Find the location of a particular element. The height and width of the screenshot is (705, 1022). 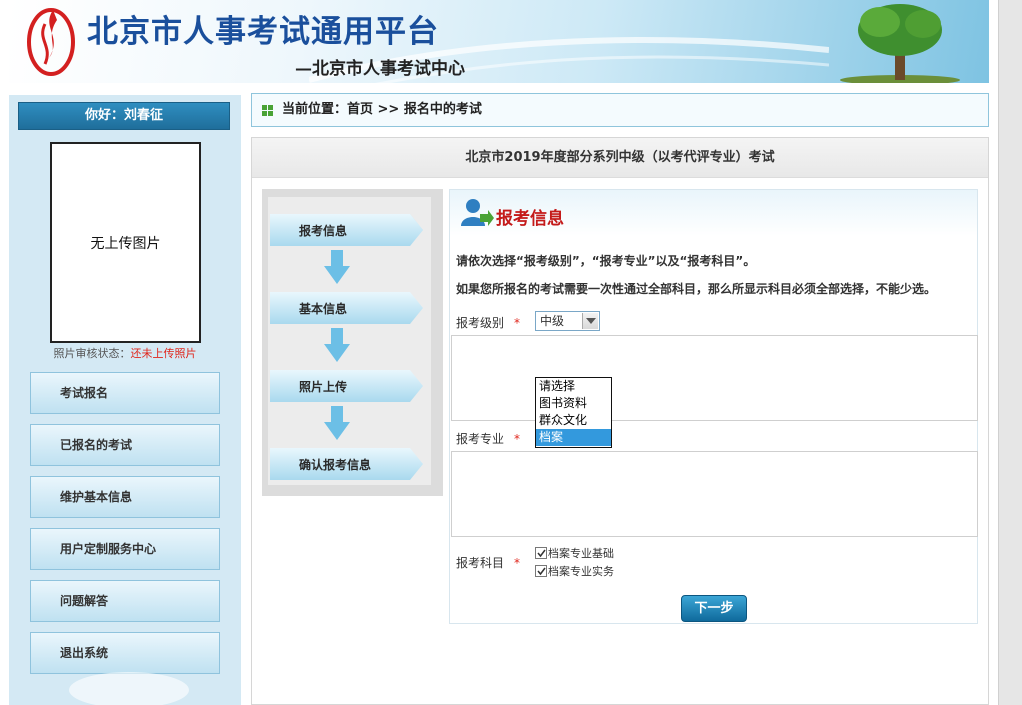

step-confirm-info: 确认报考信息 is located at coordinates (347, 464).